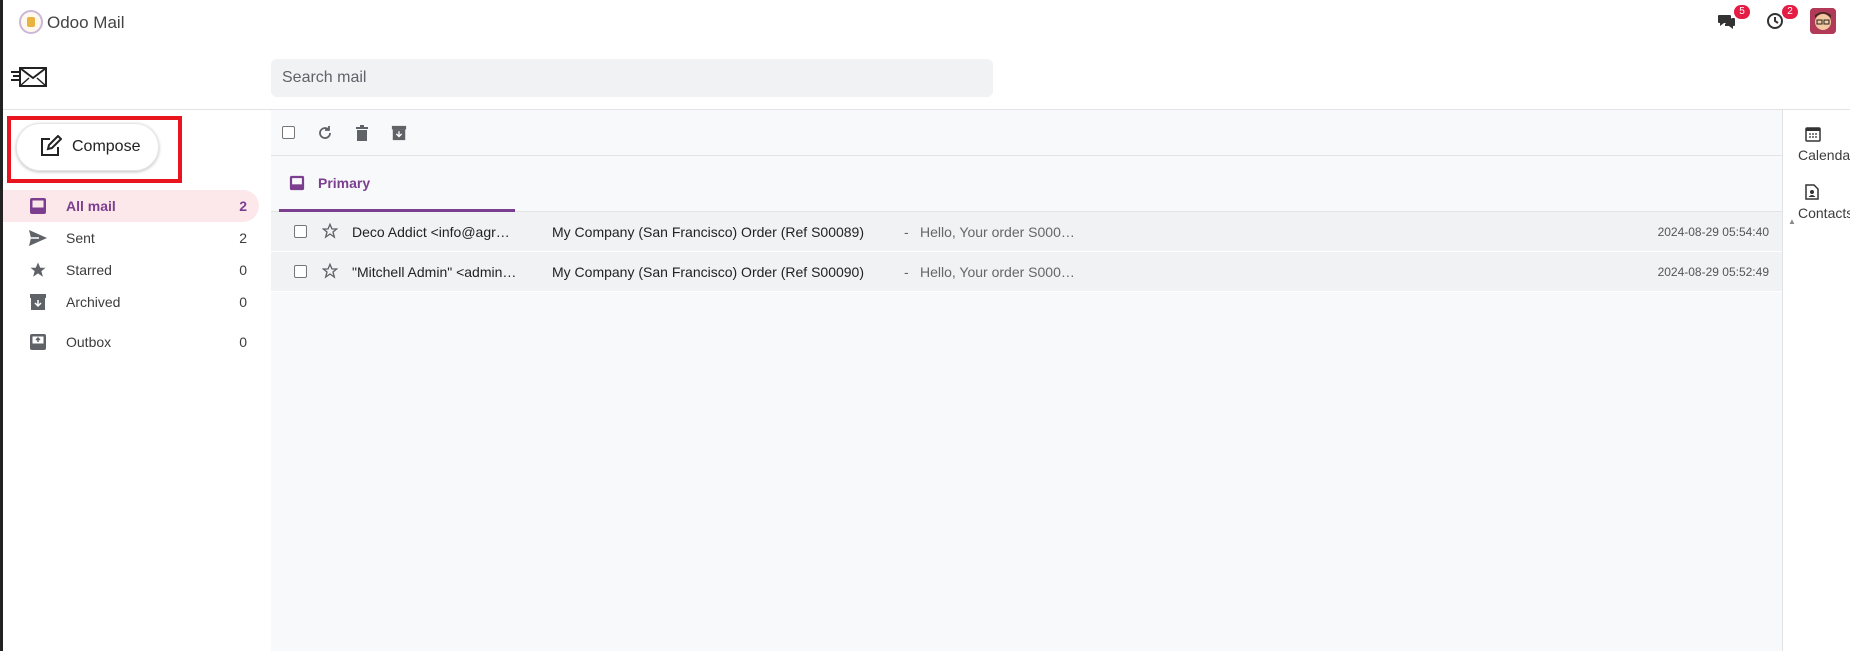 The height and width of the screenshot is (651, 1850). Describe the element at coordinates (362, 132) in the screenshot. I see `trash-icon` at that location.